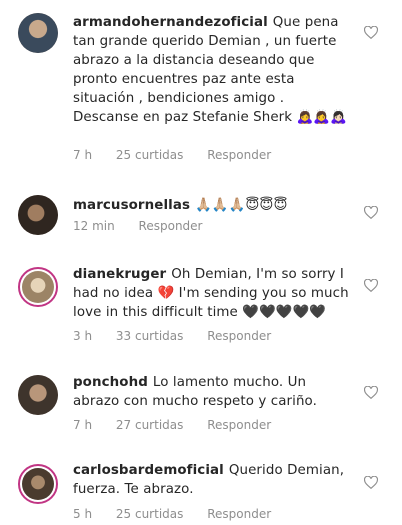 The width and height of the screenshot is (402, 525). Describe the element at coordinates (119, 274) in the screenshot. I see `comment-username: dianekruger` at that location.